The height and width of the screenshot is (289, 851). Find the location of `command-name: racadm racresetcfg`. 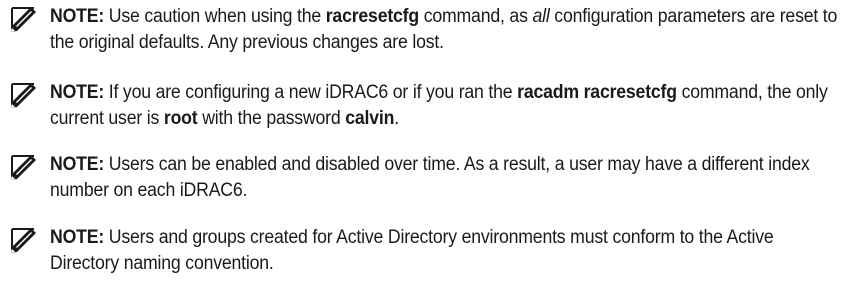

command-name: racadm racresetcfg is located at coordinates (597, 92).